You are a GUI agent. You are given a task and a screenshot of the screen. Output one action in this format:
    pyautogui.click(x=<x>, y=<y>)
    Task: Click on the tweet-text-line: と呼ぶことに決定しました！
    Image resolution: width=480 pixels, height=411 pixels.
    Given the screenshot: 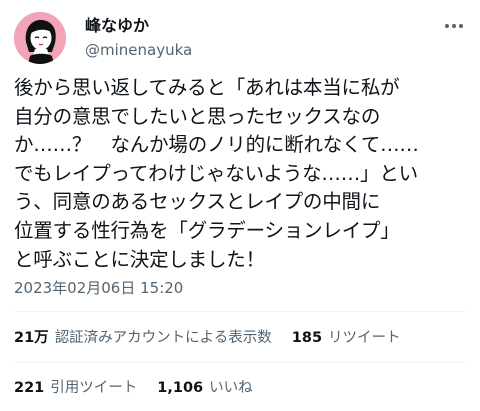 What is the action you would take?
    pyautogui.click(x=139, y=259)
    